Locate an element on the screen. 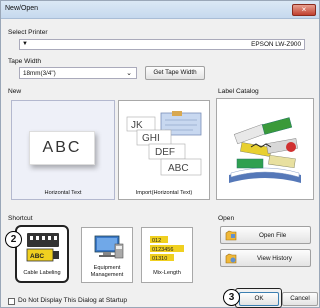  close-button: × is located at coordinates (304, 10).